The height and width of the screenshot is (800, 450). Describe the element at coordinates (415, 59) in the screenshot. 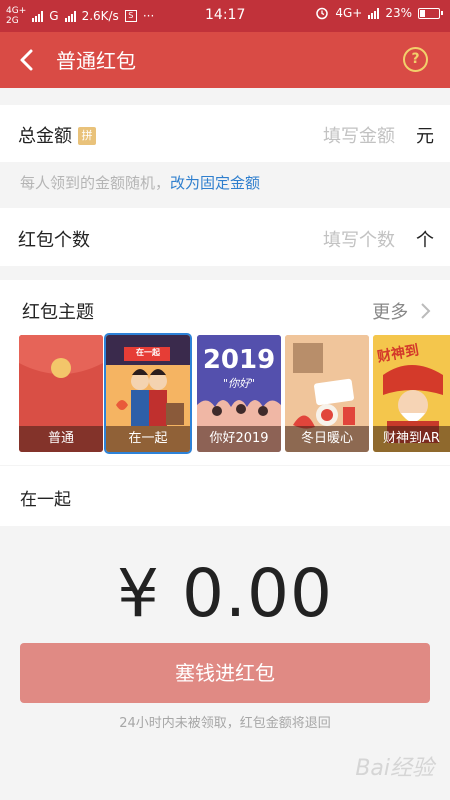

I see `help-icon: ?` at that location.